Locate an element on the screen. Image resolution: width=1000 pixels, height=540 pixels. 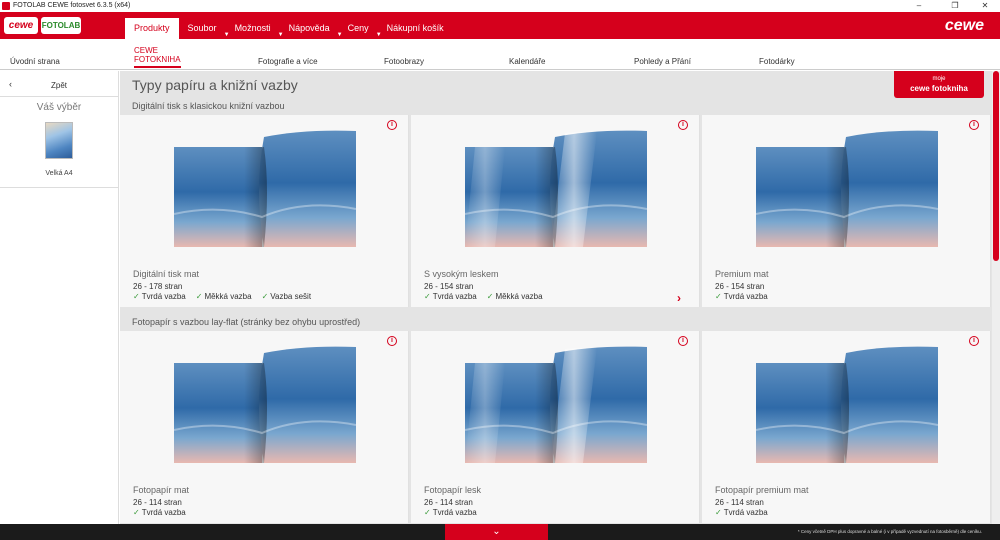
window-title: FOTOLAB CEWE fotosvet 6.3.5 (x64) is located at coordinates (72, 5).